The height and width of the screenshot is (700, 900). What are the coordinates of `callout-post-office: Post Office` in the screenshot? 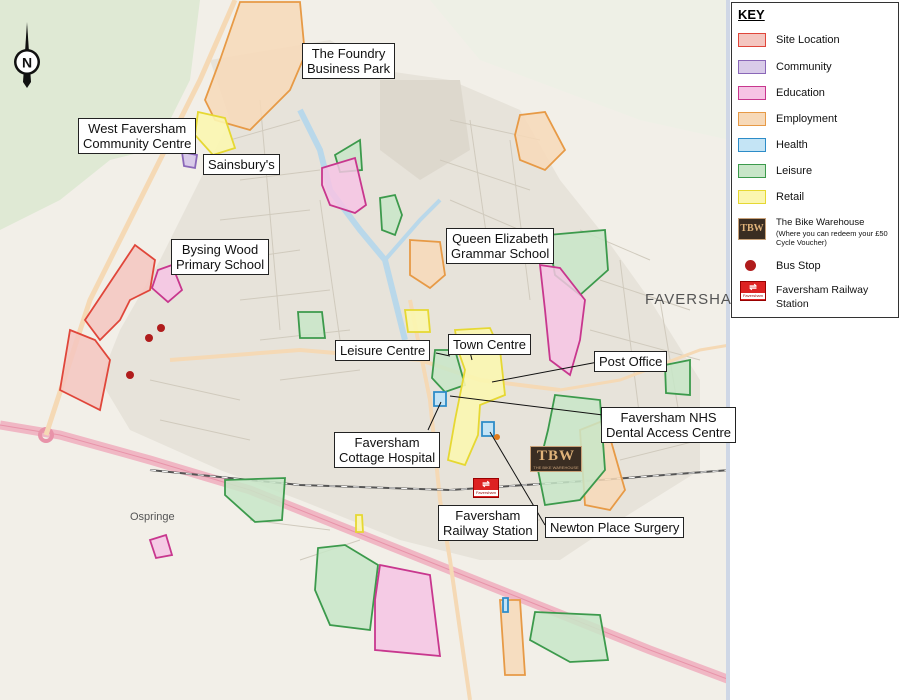 It's located at (631, 361).